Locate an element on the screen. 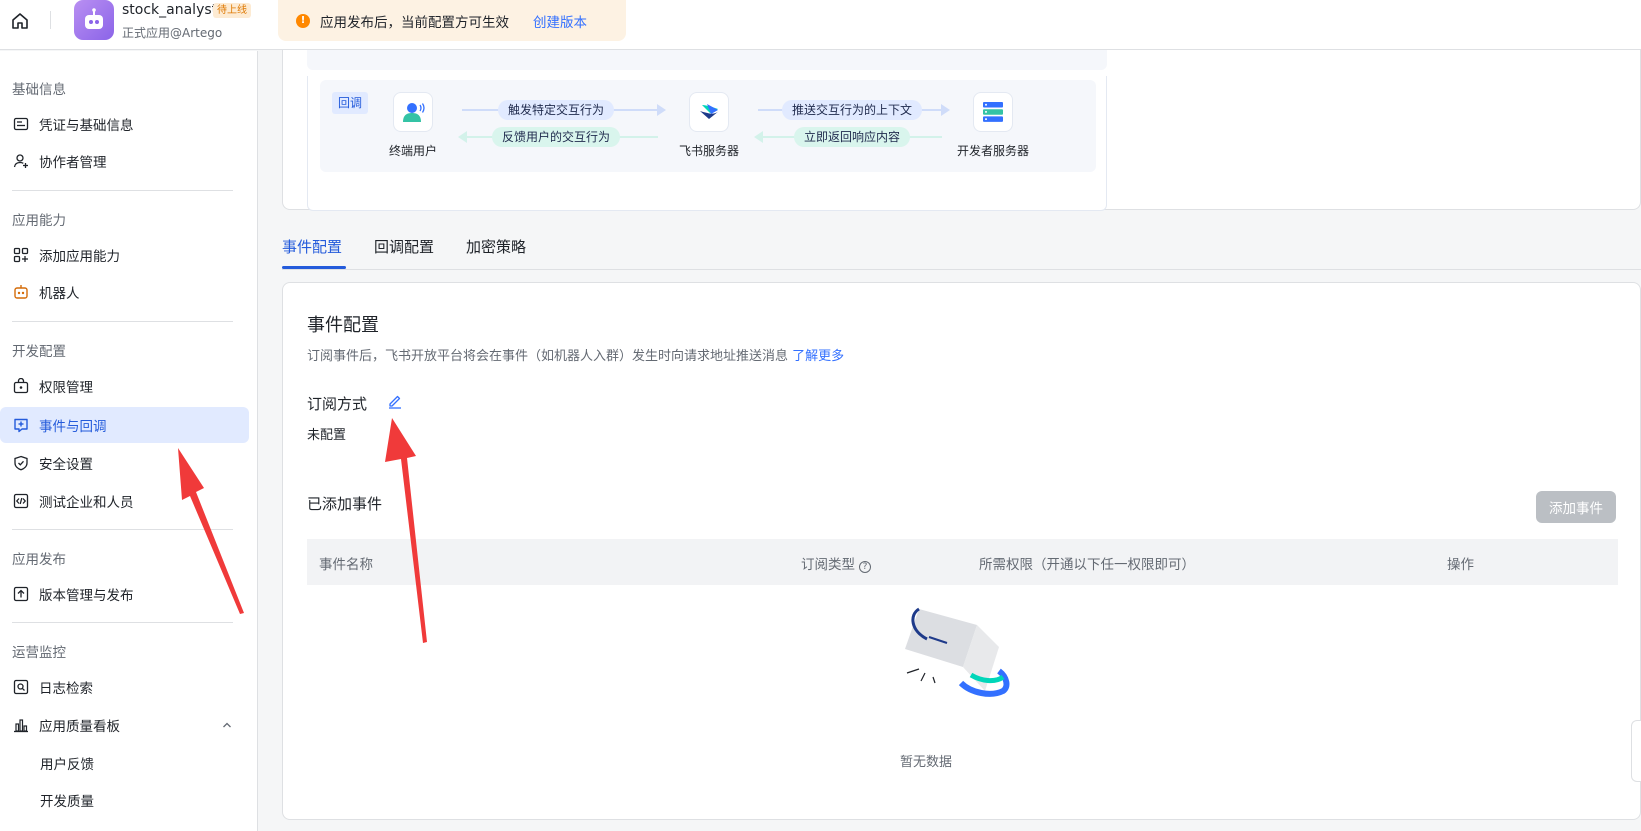 This screenshot has height=831, width=1641. sidebar-item-quality-board: 应用质量看板 is located at coordinates (124, 725).